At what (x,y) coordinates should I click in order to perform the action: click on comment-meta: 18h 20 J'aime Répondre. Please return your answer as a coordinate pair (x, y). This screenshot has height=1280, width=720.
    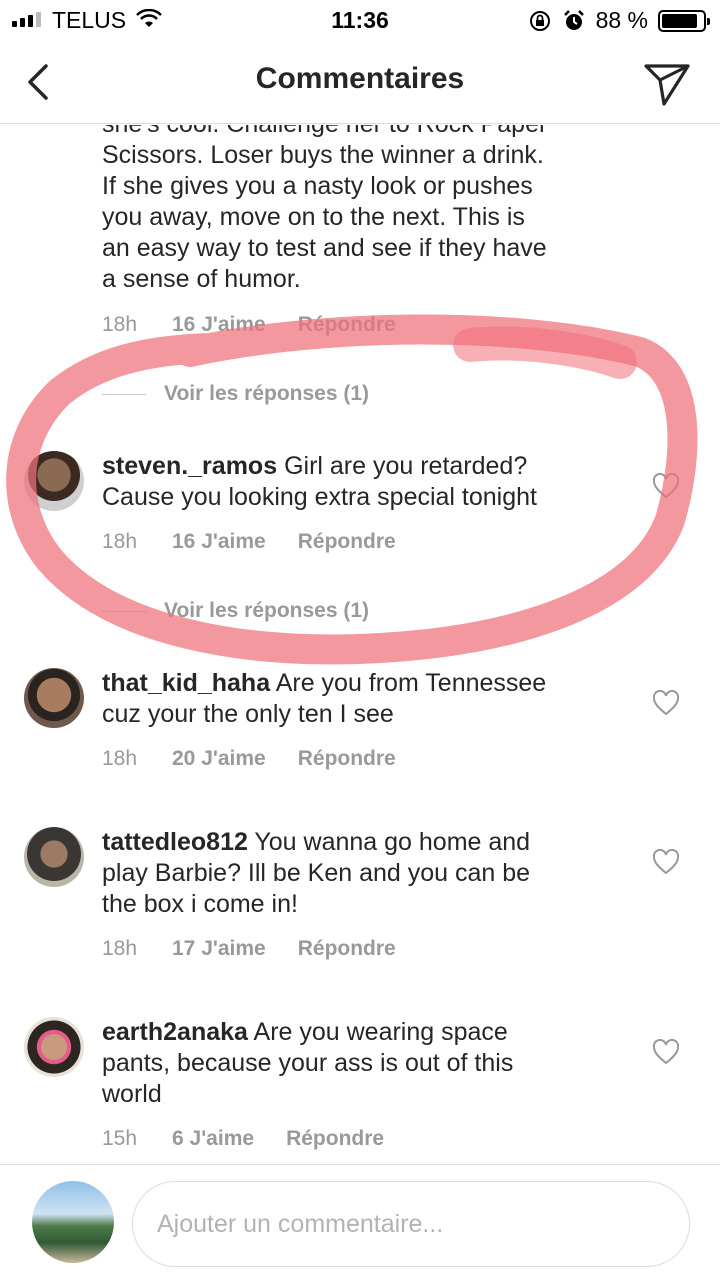
    Looking at the image, I should click on (362, 759).